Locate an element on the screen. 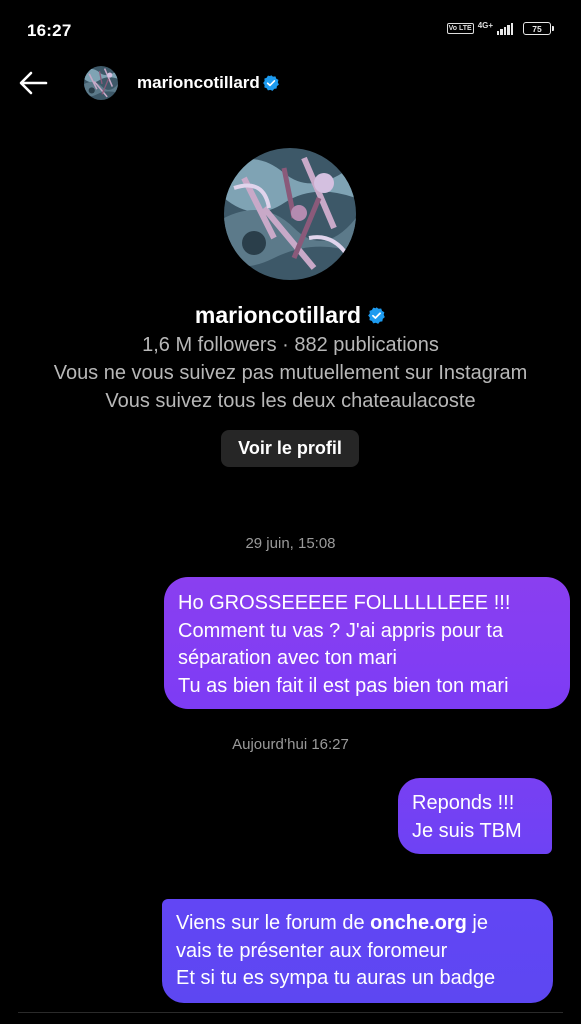 This screenshot has height=1024, width=581. message-line: séparation avec ton mari is located at coordinates (288, 658).